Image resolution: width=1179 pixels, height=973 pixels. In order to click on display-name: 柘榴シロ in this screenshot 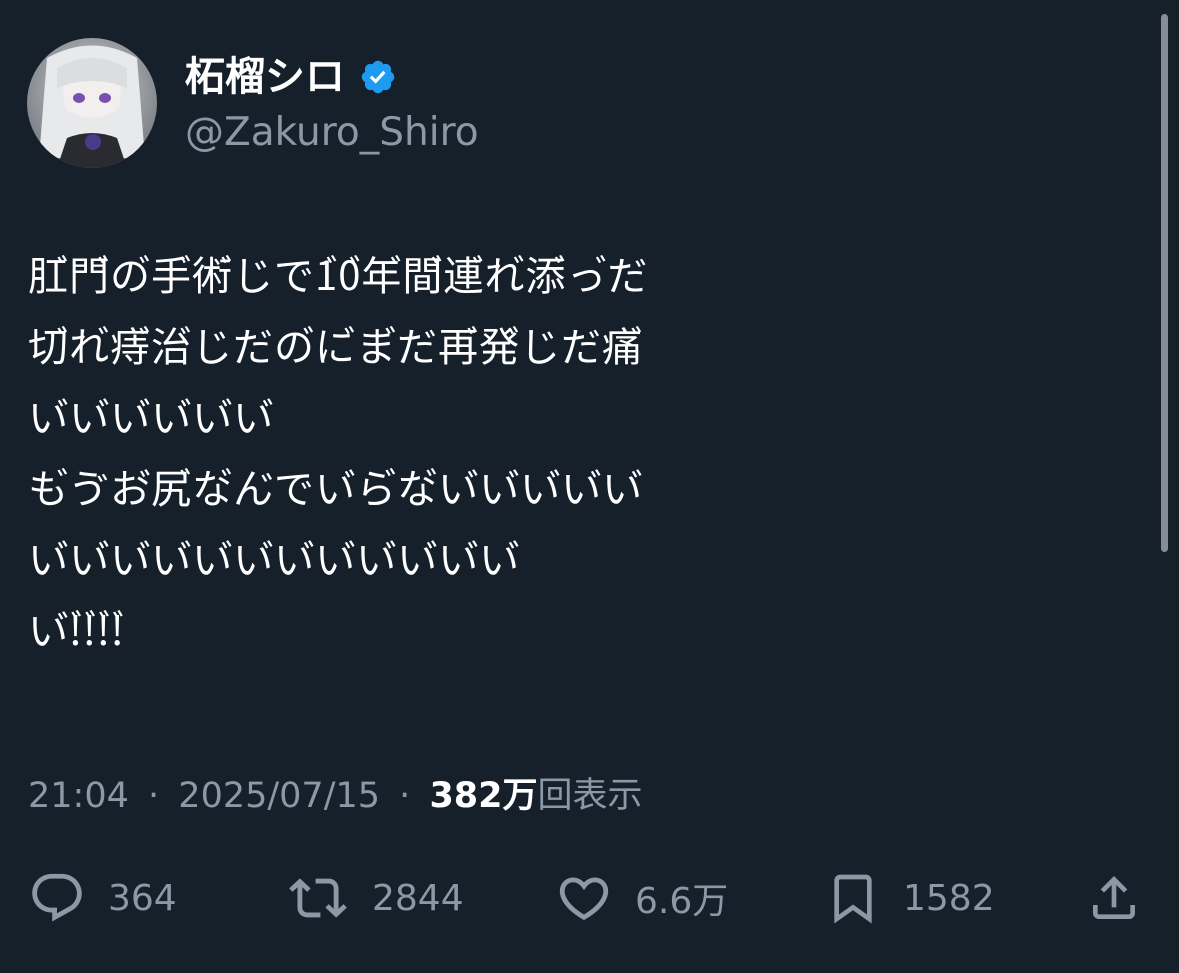, I will do `click(291, 77)`.